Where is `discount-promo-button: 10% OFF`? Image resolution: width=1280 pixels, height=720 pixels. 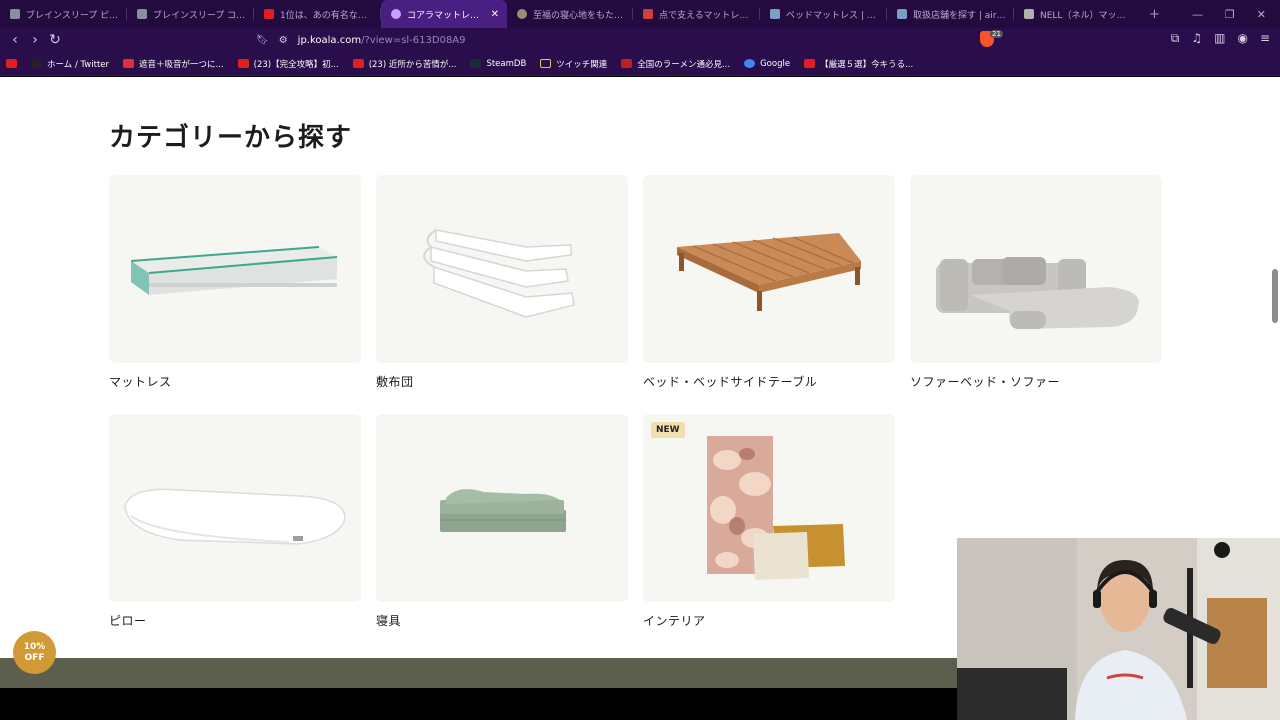 discount-promo-button: 10% OFF is located at coordinates (34, 652).